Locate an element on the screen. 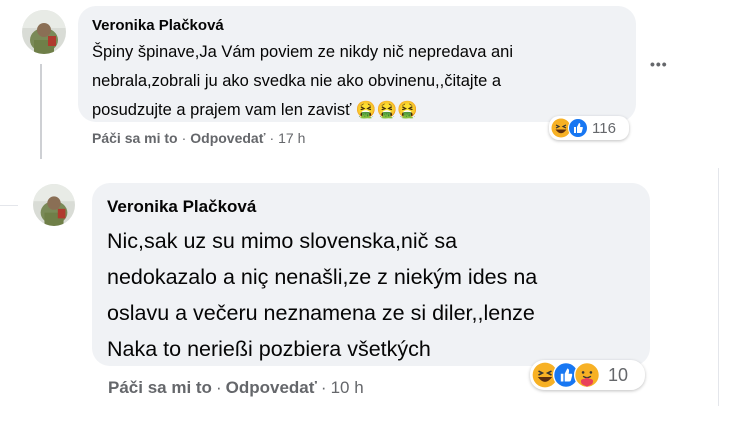  reaction-count: 116 is located at coordinates (604, 128).